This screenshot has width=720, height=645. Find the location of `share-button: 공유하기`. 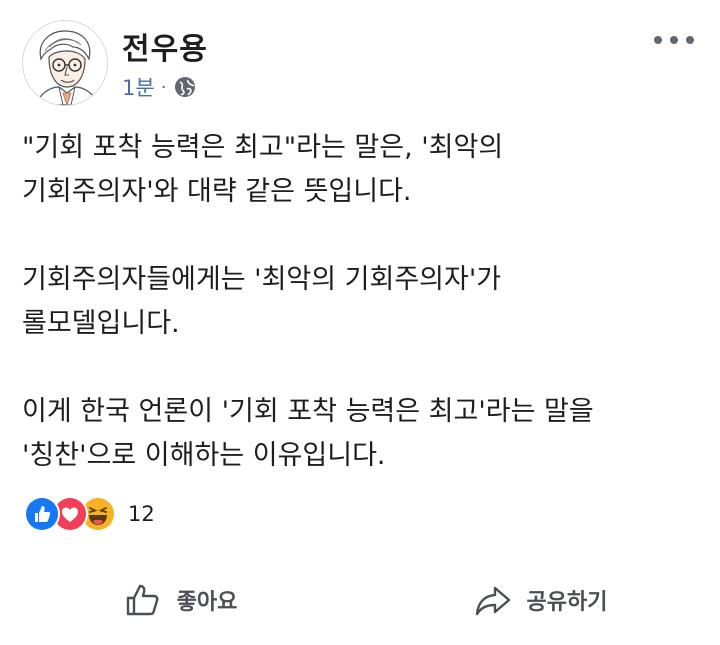

share-button: 공유하기 is located at coordinates (540, 600).